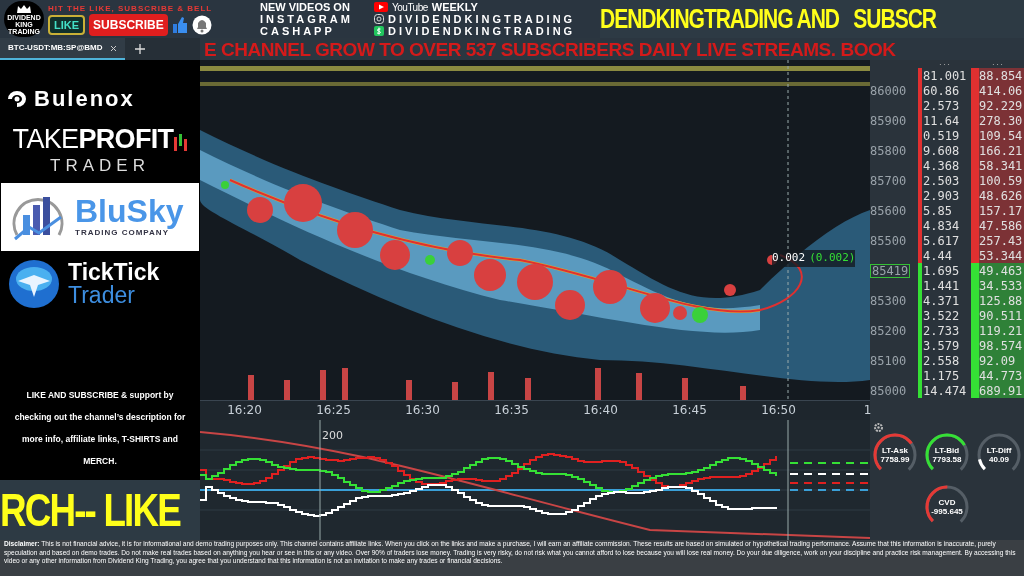 The width and height of the screenshot is (1024, 576). What do you see at coordinates (332, 436) in the screenshot?
I see `scale-label: 200` at bounding box center [332, 436].